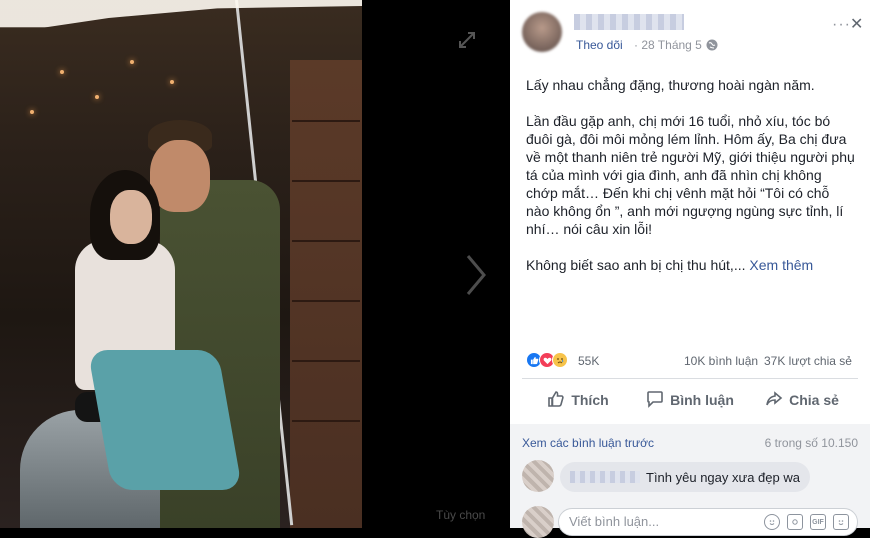 The width and height of the screenshot is (870, 538). What do you see at coordinates (559, 400) in the screenshot?
I see `like-icon` at bounding box center [559, 400].